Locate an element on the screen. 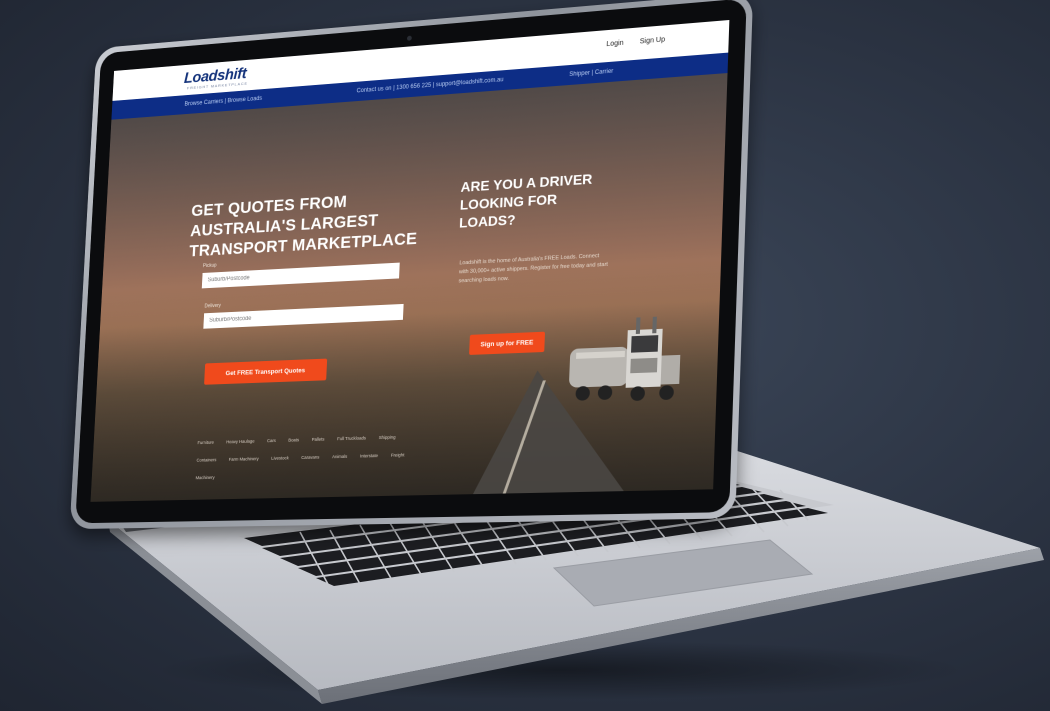  category-link: Interstate is located at coordinates (369, 455).